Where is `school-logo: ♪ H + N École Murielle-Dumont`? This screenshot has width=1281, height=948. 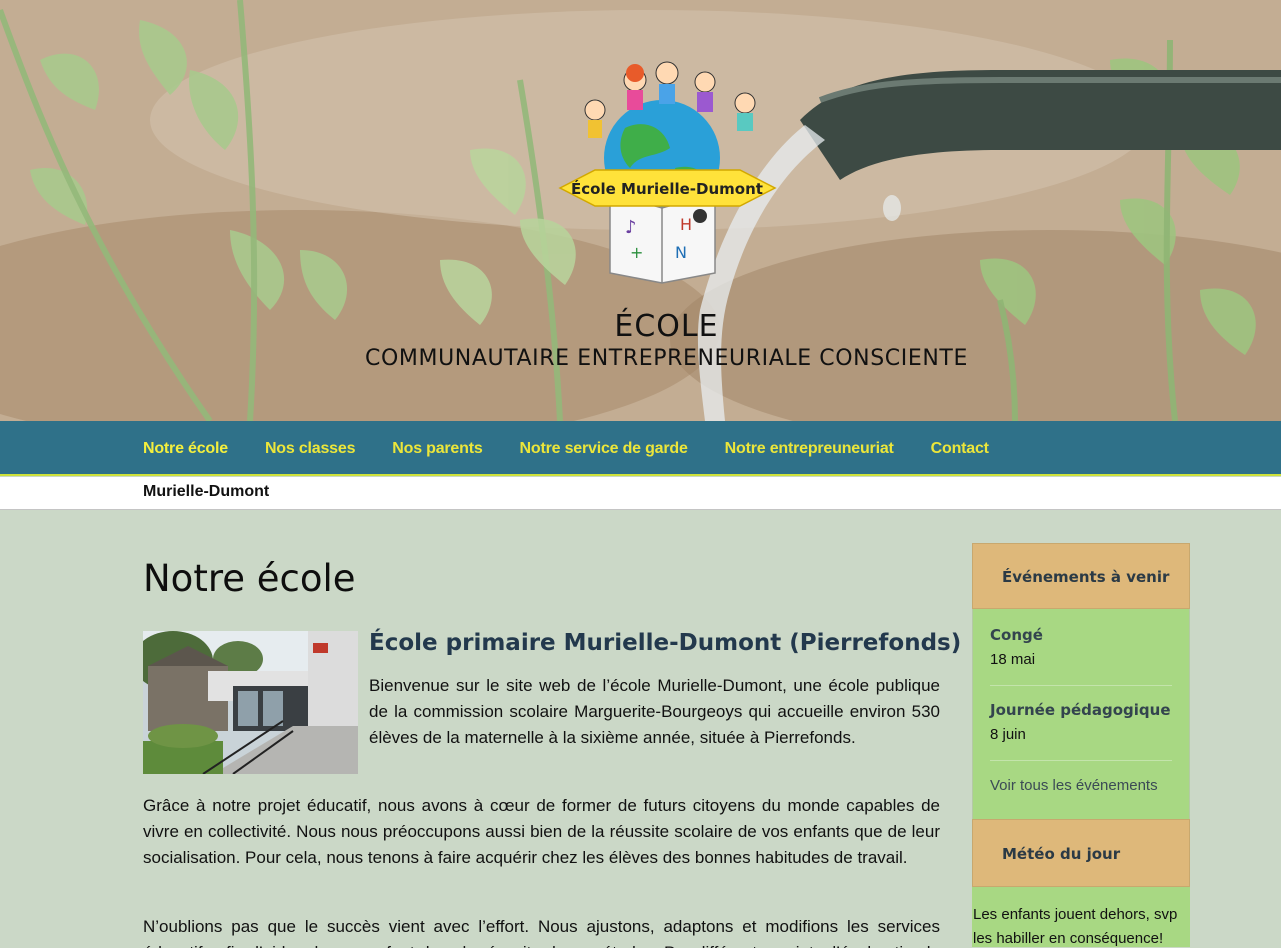 school-logo: ♪ H + N École Murielle-Dumont is located at coordinates (667, 171).